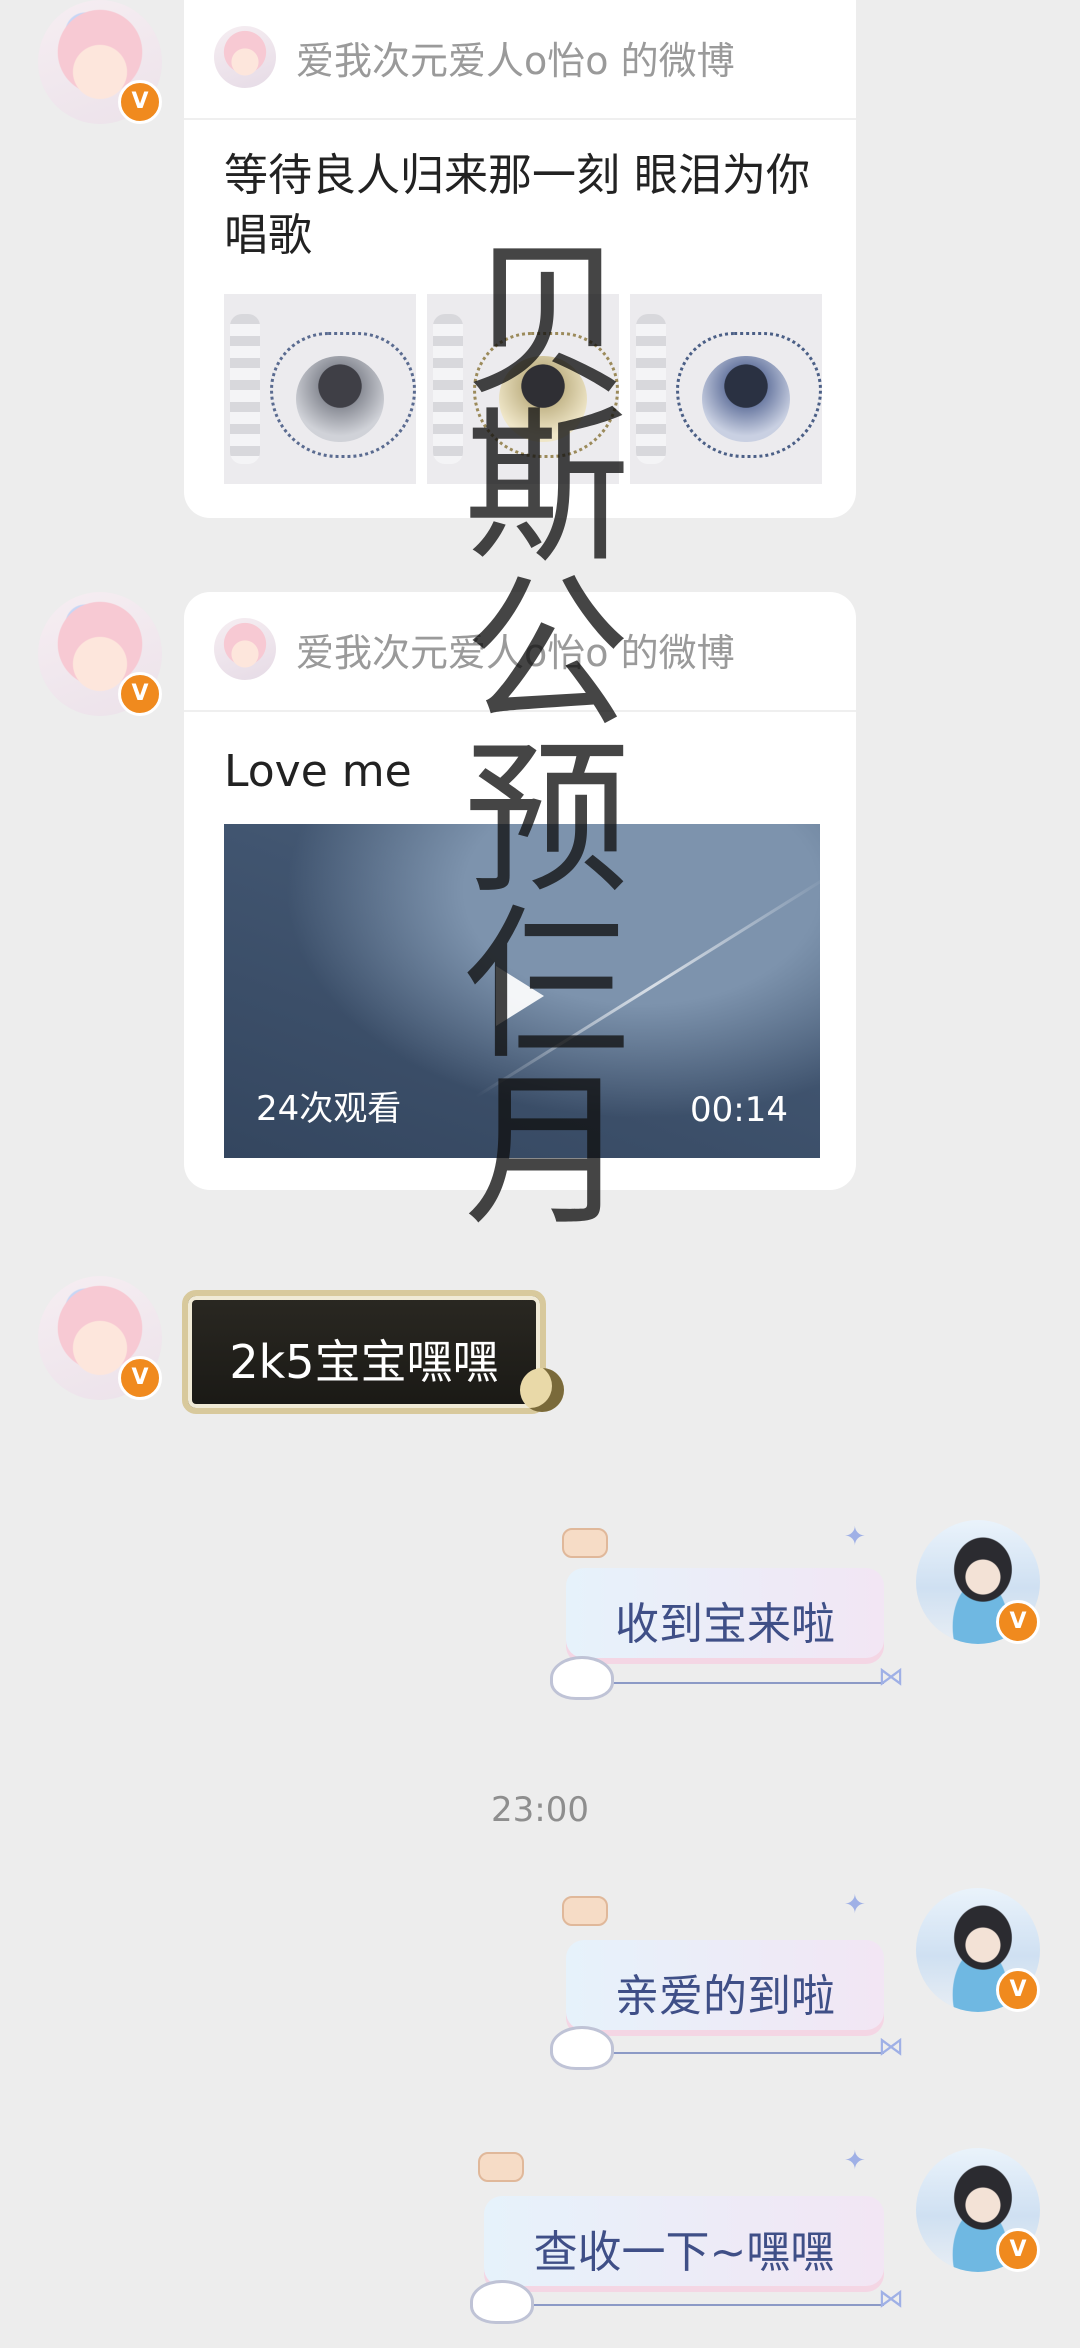 Image resolution: width=1080 pixels, height=2348 pixels. I want to click on video-player: 24次观看 00:14, so click(522, 991).